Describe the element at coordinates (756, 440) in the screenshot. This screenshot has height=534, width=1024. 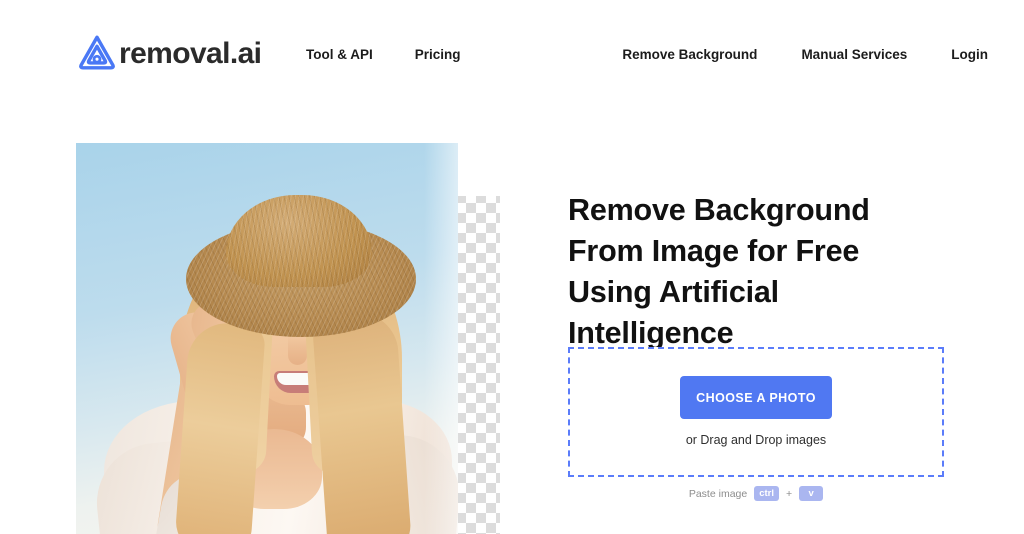
I see `drag-drop-hint: or Drag and Drop images` at that location.